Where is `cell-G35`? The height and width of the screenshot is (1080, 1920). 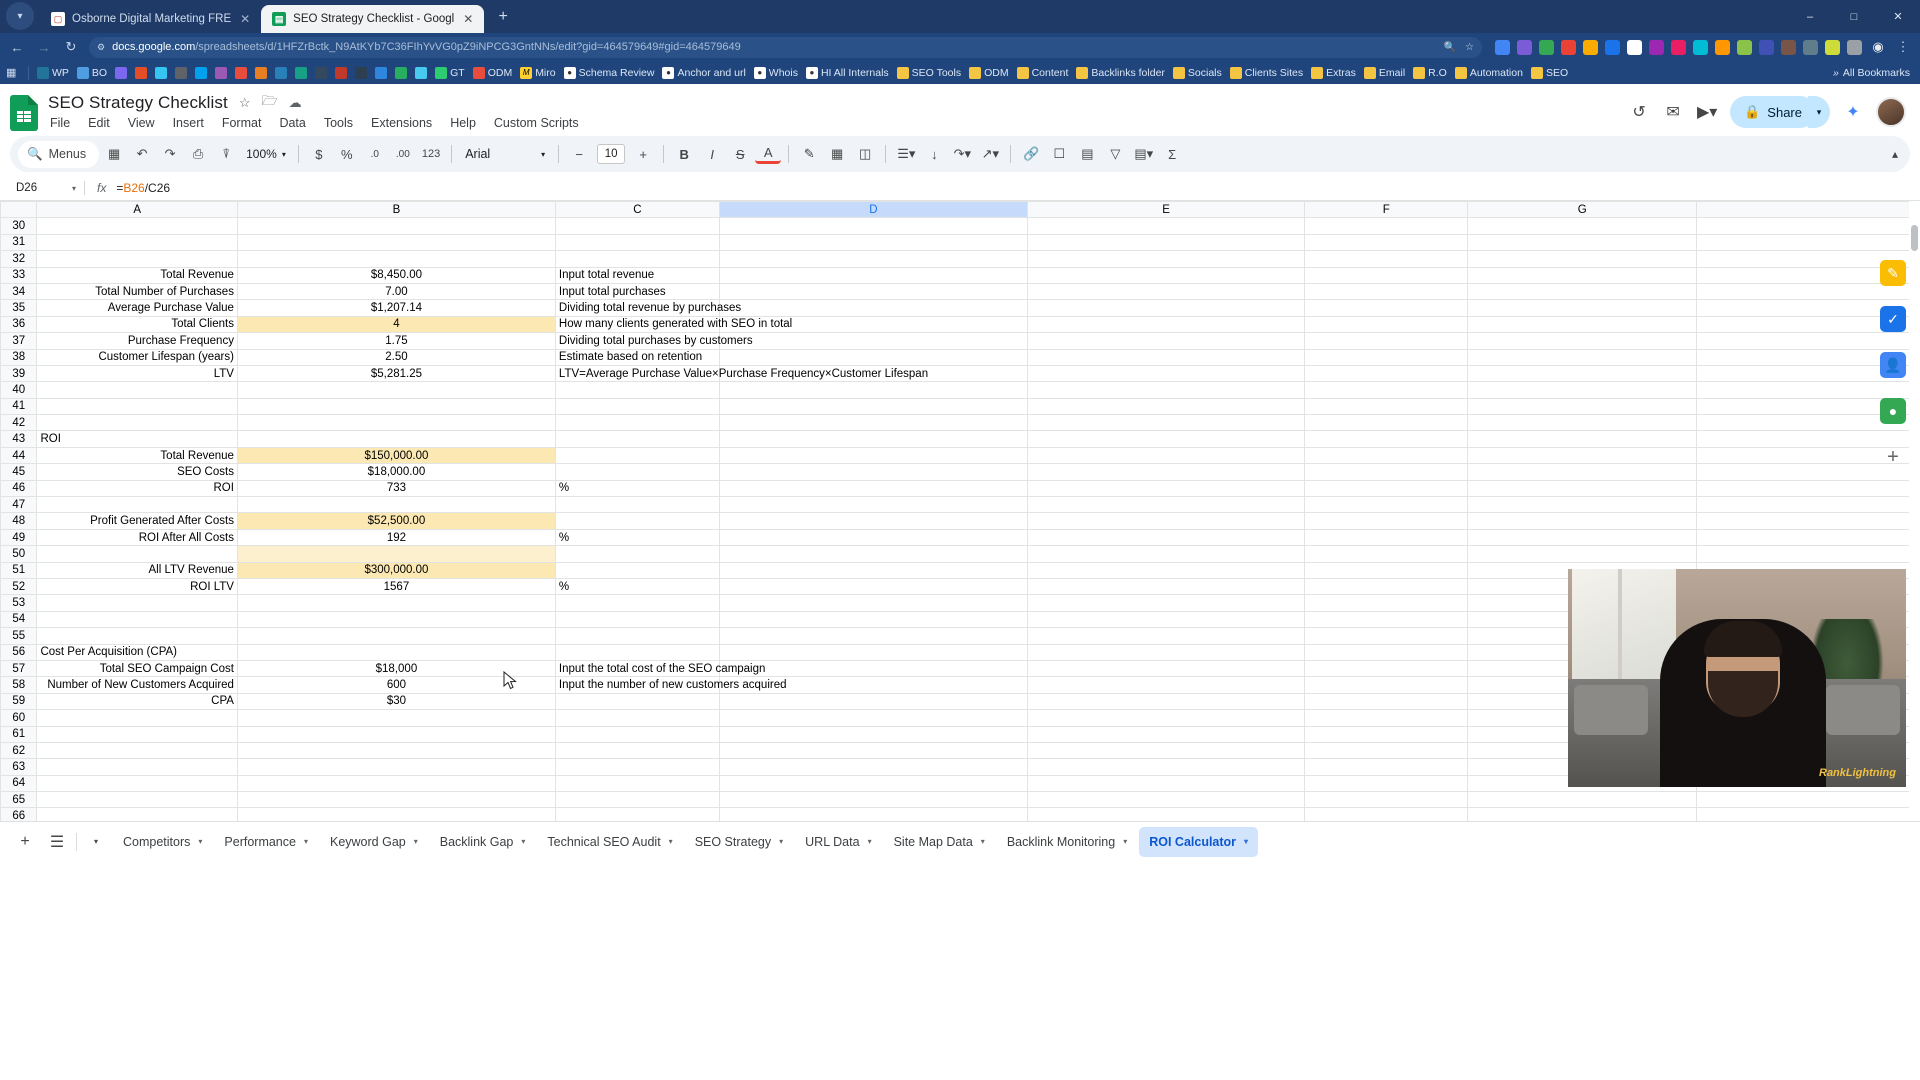
cell-G35 is located at coordinates (1582, 308).